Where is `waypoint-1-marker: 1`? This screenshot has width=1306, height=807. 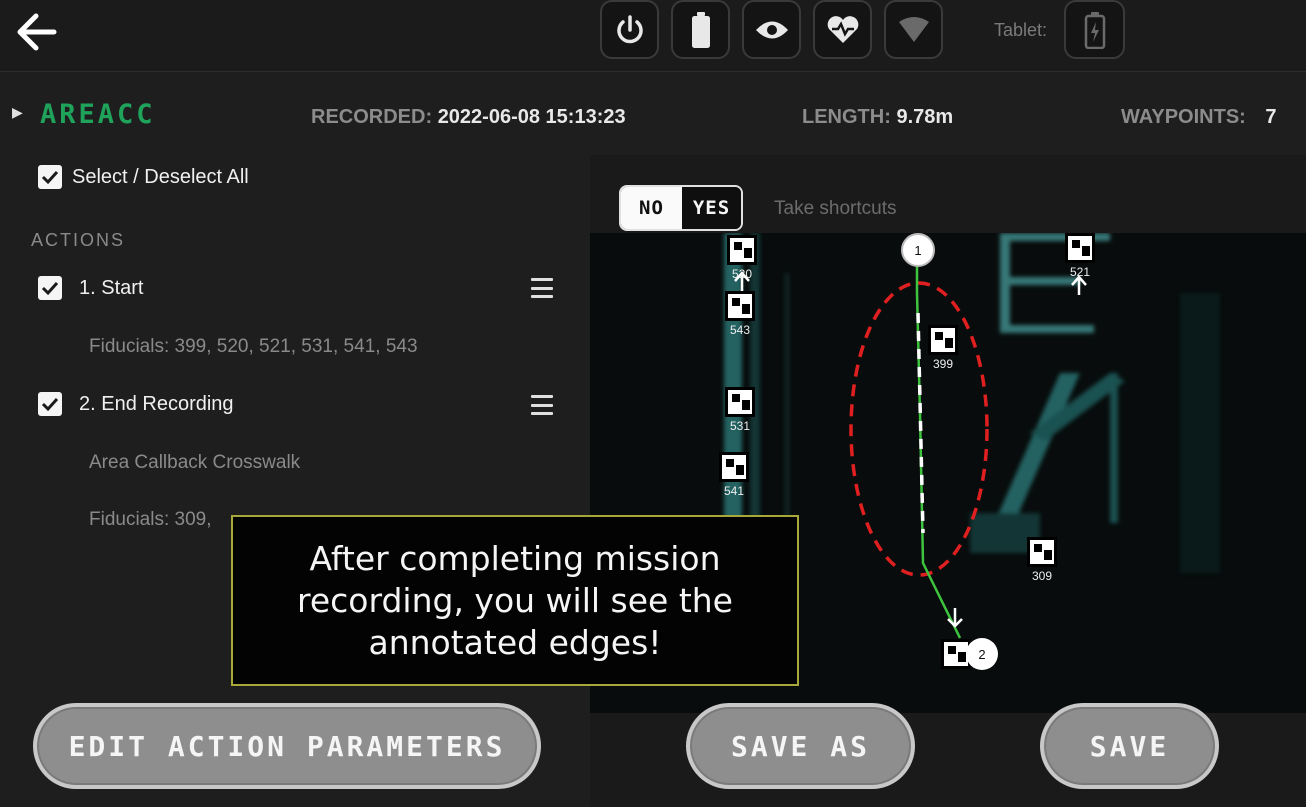 waypoint-1-marker: 1 is located at coordinates (918, 250).